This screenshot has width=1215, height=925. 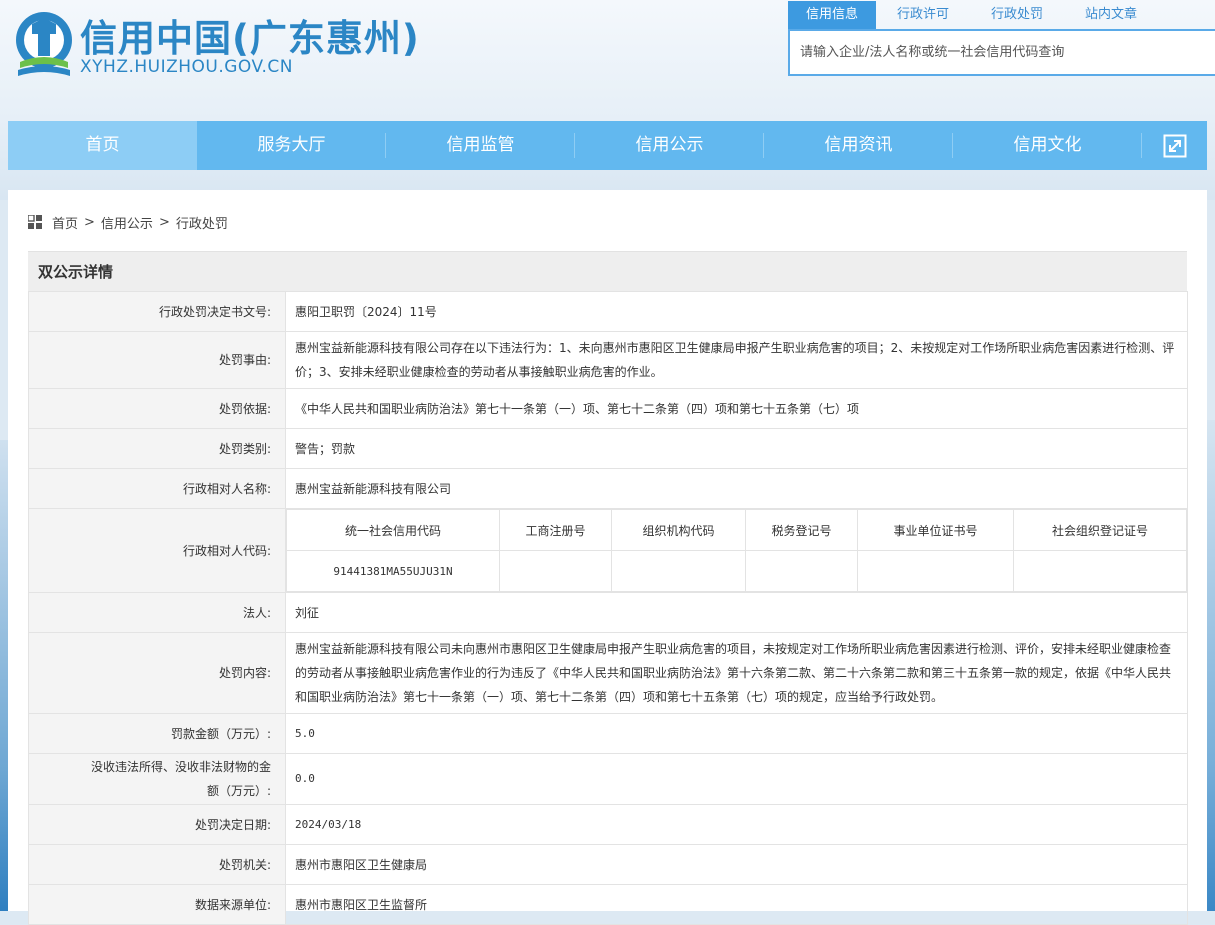 I want to click on table-row: 行政相对人名称: 惠州宝益新能源科技有限公司, so click(x=608, y=488).